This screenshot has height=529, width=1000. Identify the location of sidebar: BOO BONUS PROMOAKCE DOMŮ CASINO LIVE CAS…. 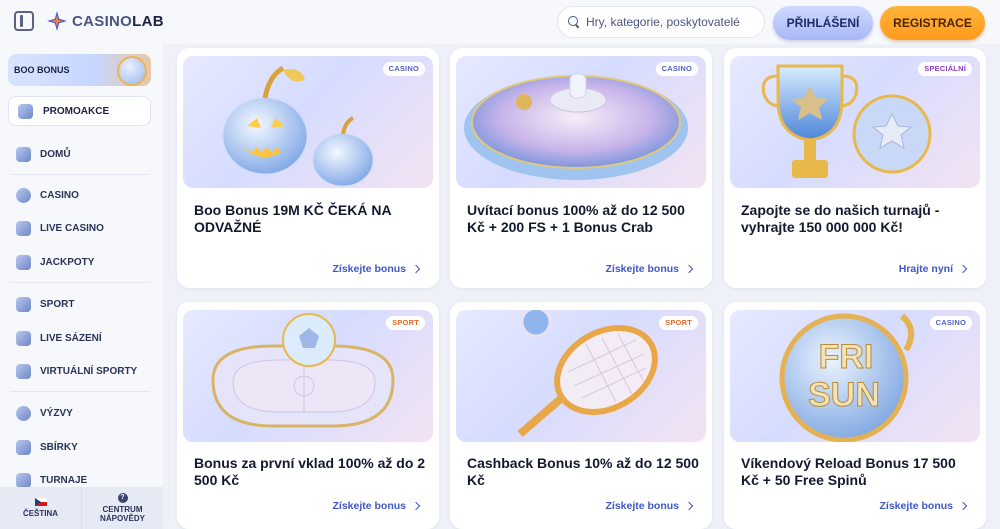
(81, 286).